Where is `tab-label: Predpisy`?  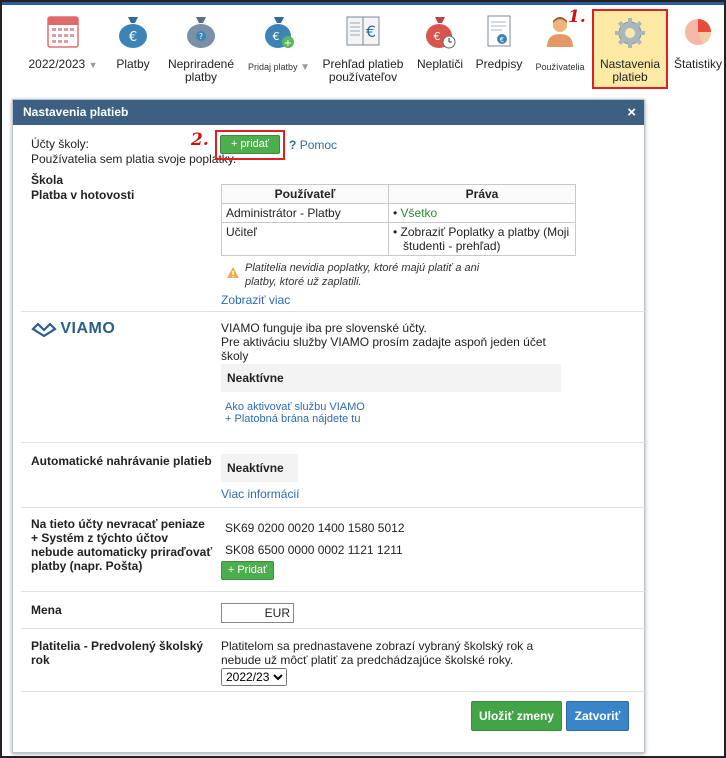
tab-label: Predpisy is located at coordinates (499, 64).